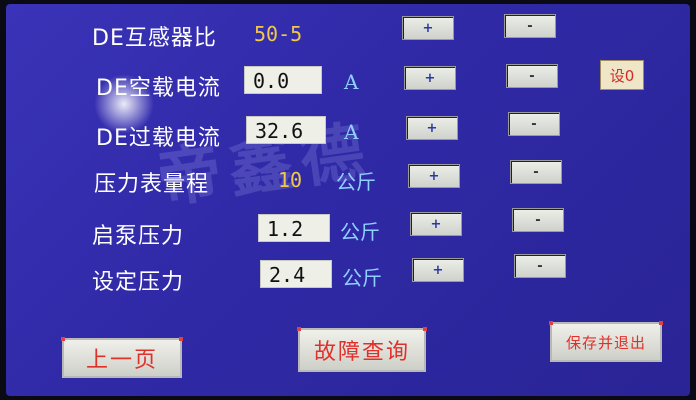 The height and width of the screenshot is (400, 696). I want to click on value-de-ratio: 50-5, so click(278, 34).